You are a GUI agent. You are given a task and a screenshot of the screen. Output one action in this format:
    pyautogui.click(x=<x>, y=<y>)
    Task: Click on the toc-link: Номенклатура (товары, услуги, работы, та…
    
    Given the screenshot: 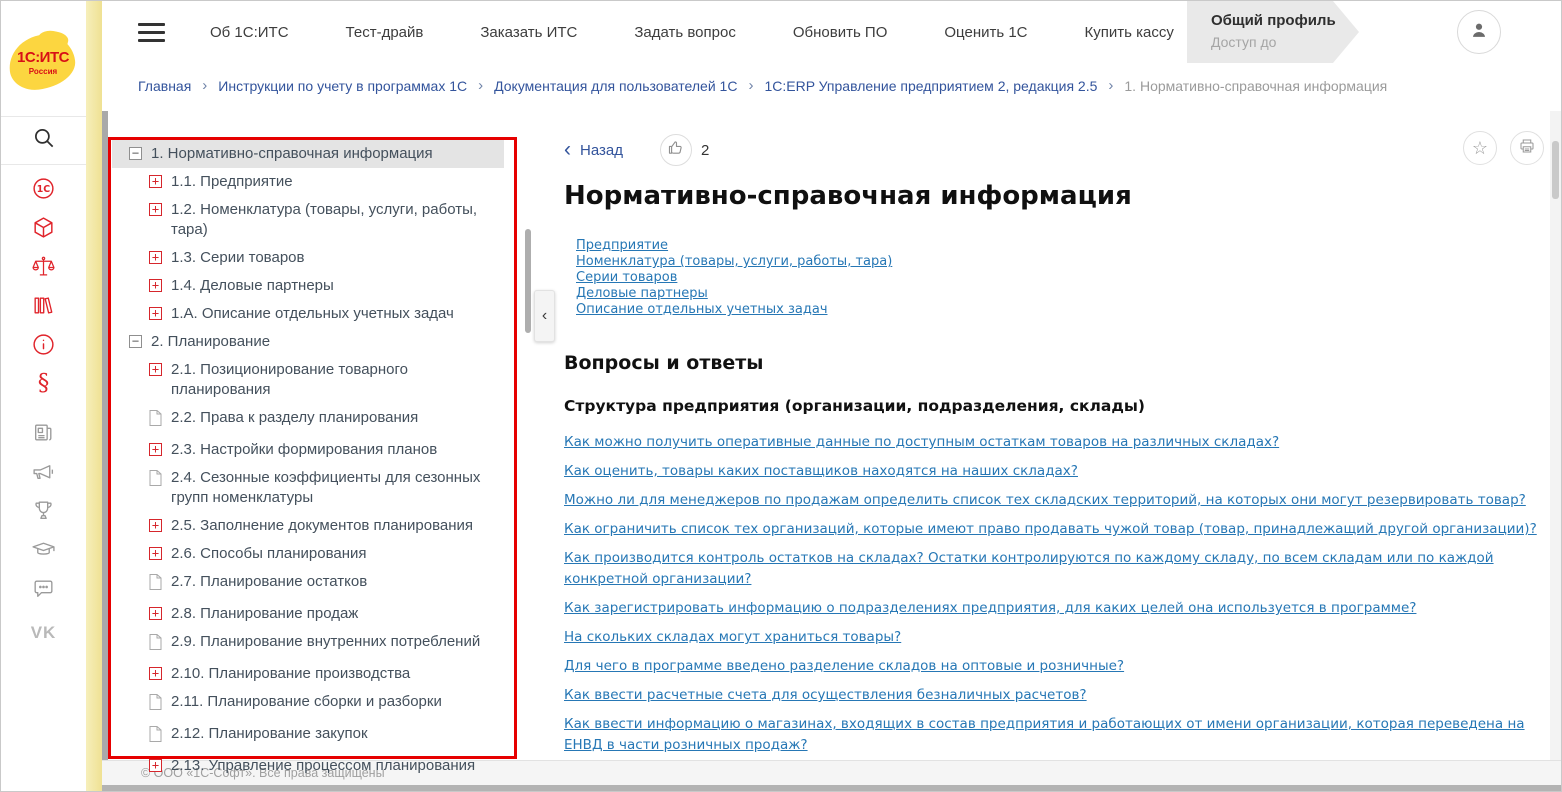 What is the action you would take?
    pyautogui.click(x=734, y=262)
    